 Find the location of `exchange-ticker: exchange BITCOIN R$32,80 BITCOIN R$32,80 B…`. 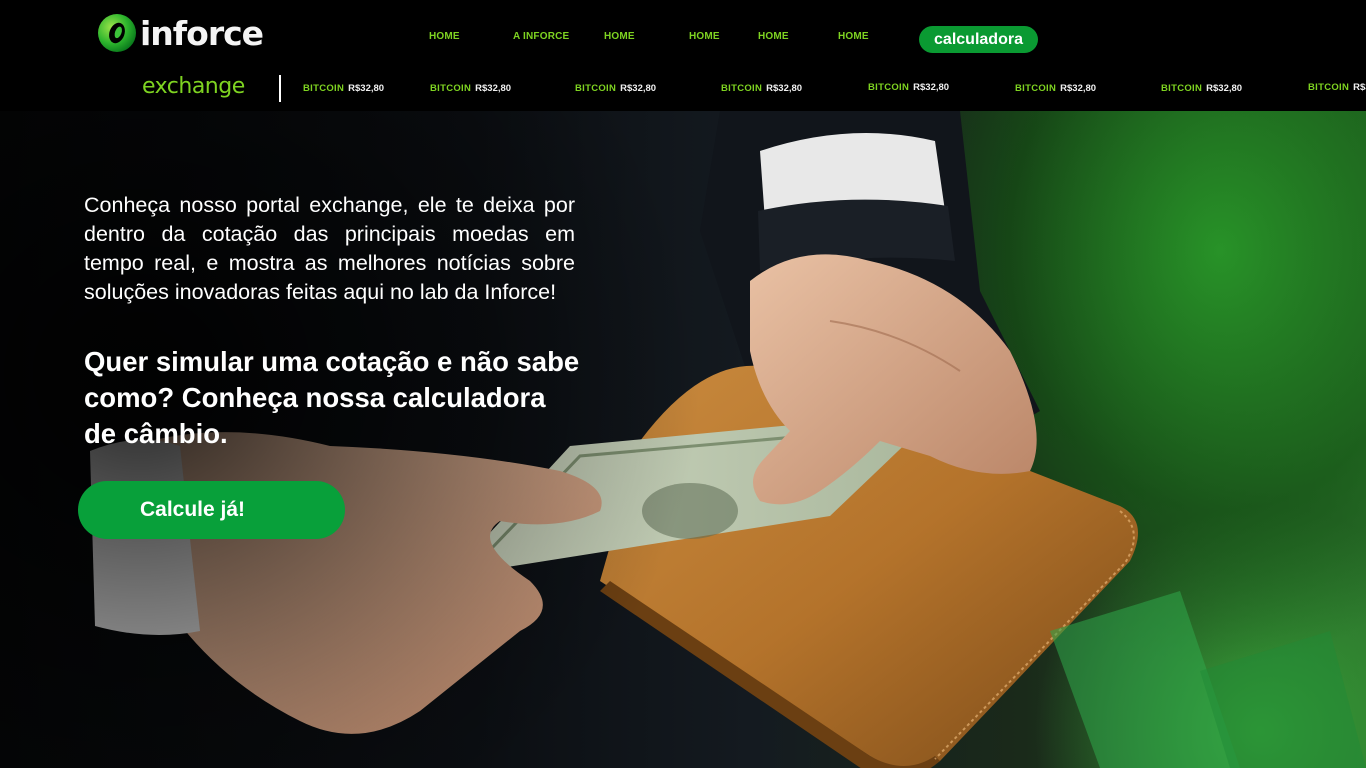

exchange-ticker: exchange BITCOIN R$32,80 BITCOIN R$32,80 B… is located at coordinates (683, 88).